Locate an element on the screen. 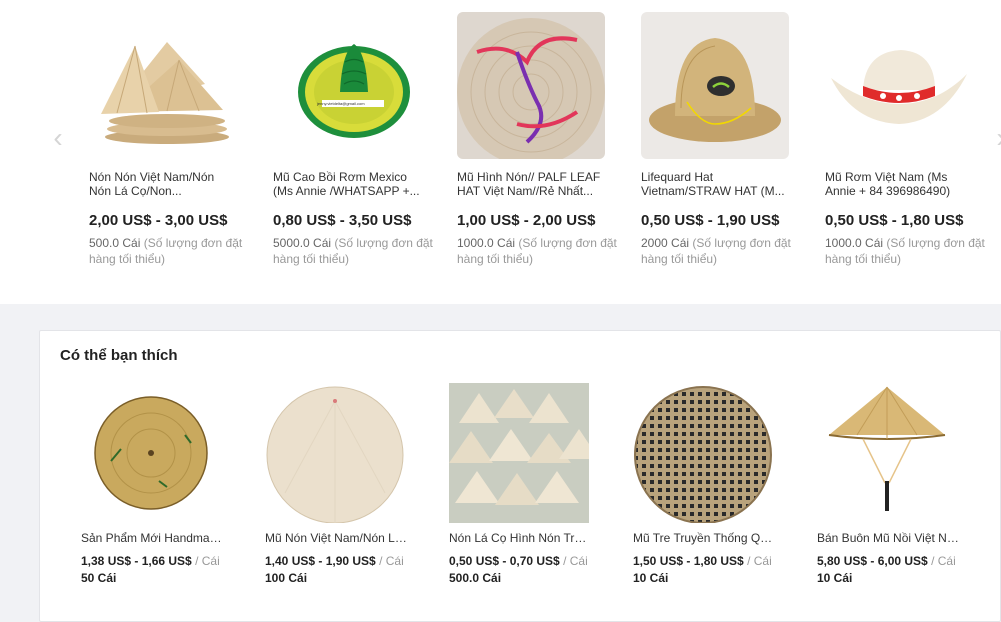 Image resolution: width=1001 pixels, height=622 pixels. product-price: 0,80 US$ - 3,50 US$ is located at coordinates (342, 220).